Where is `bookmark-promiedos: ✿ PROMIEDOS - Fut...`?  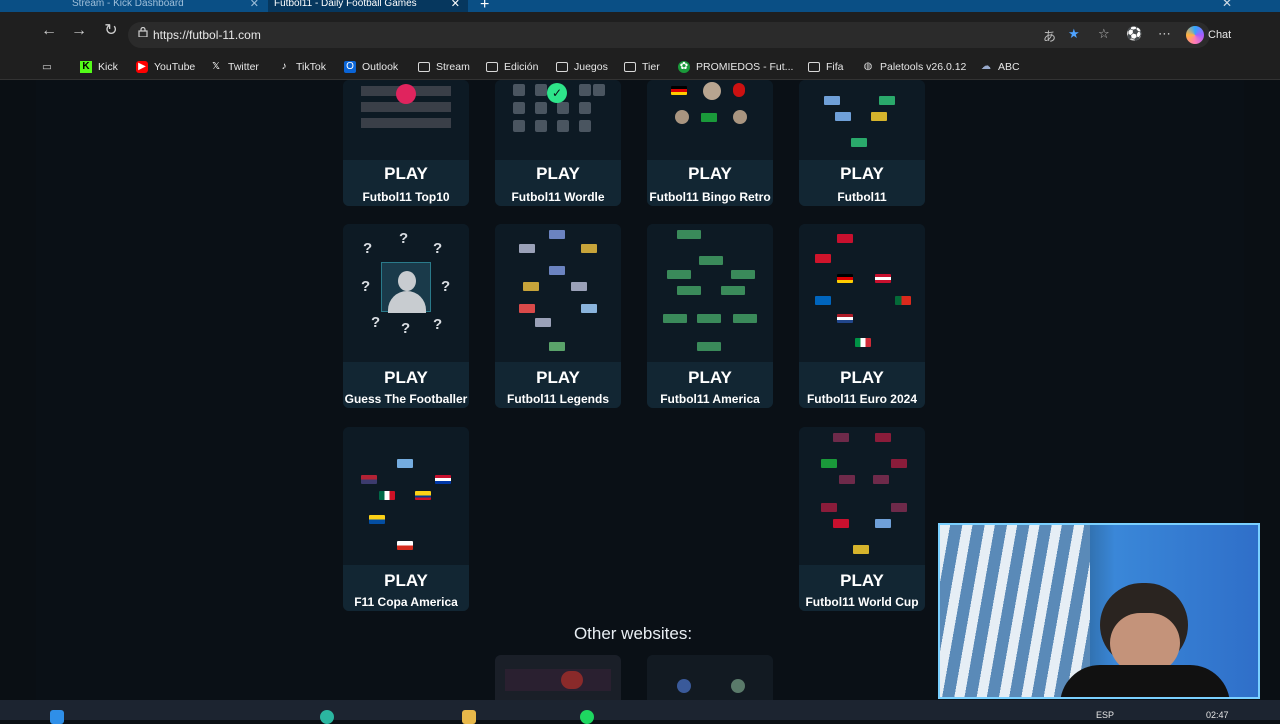 bookmark-promiedos: ✿ PROMIEDOS - Fut... is located at coordinates (735, 67).